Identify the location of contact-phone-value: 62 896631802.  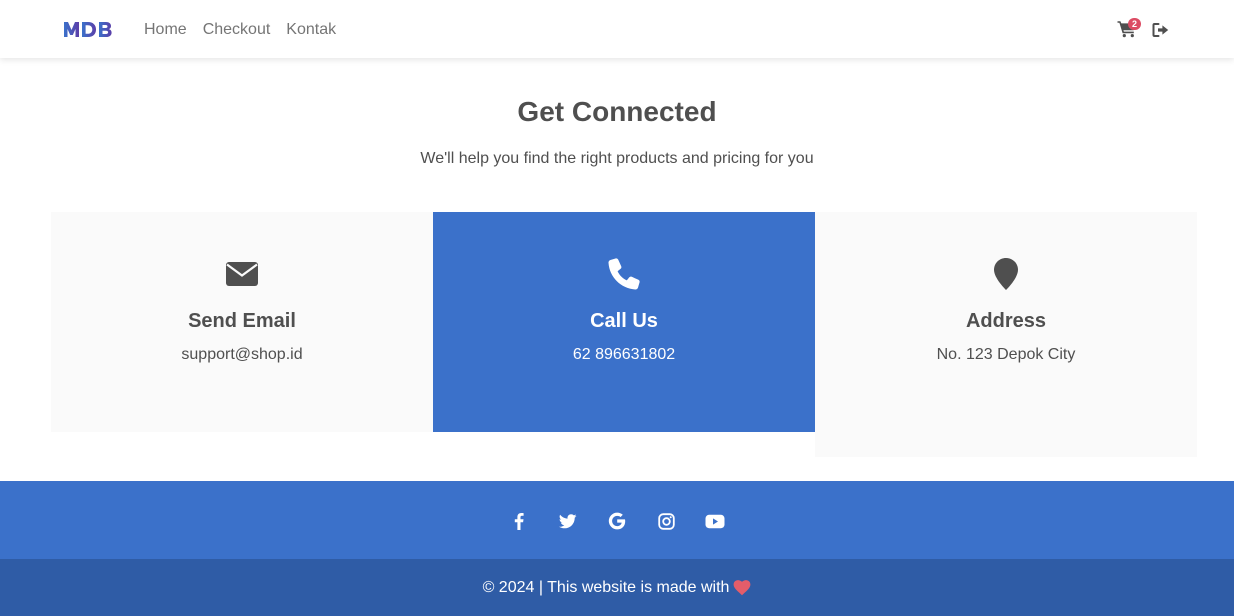
(624, 354).